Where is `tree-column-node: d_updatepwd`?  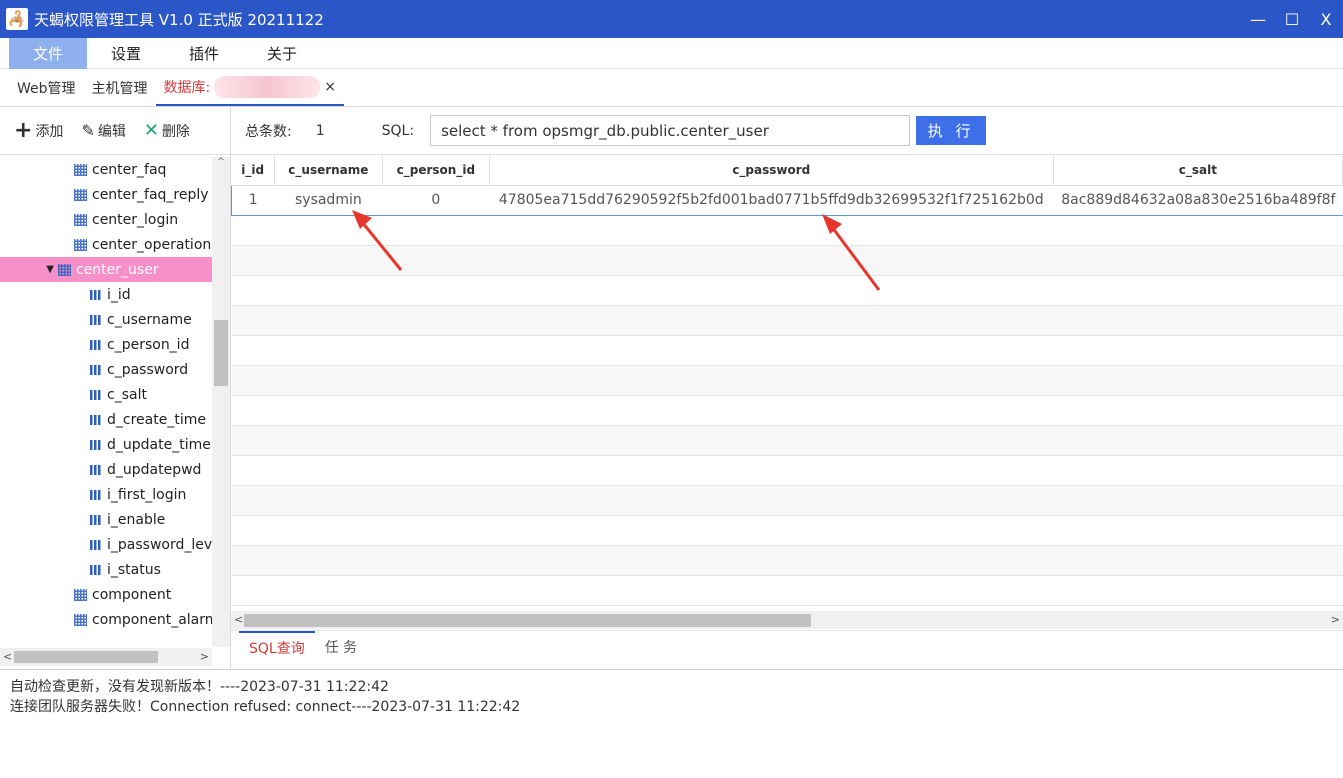 tree-column-node: d_updatepwd is located at coordinates (106, 469).